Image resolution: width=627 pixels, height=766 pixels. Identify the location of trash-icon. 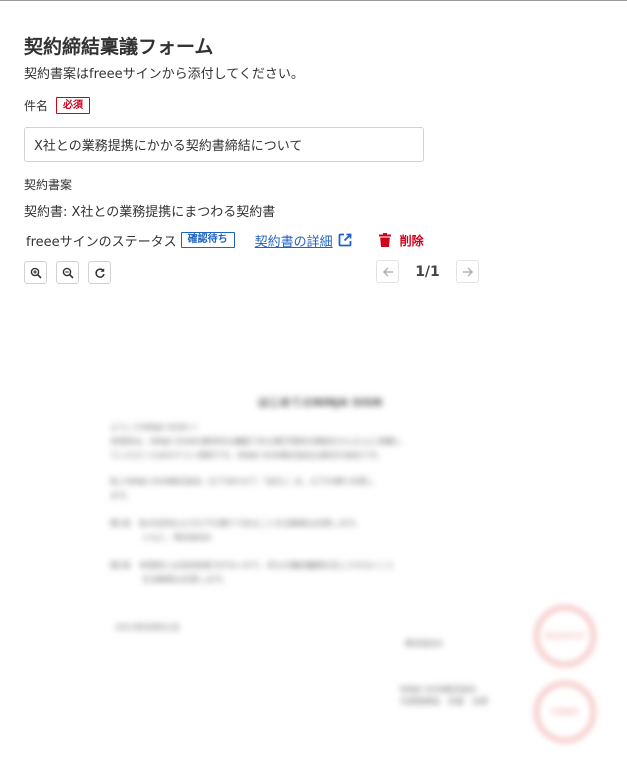
(384, 240).